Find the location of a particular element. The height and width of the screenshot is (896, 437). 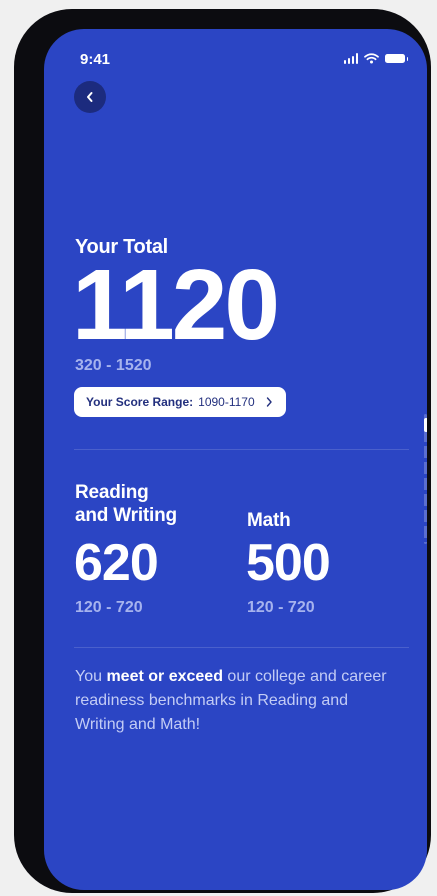

message-emphasis: meet or exceed is located at coordinates (164, 676).